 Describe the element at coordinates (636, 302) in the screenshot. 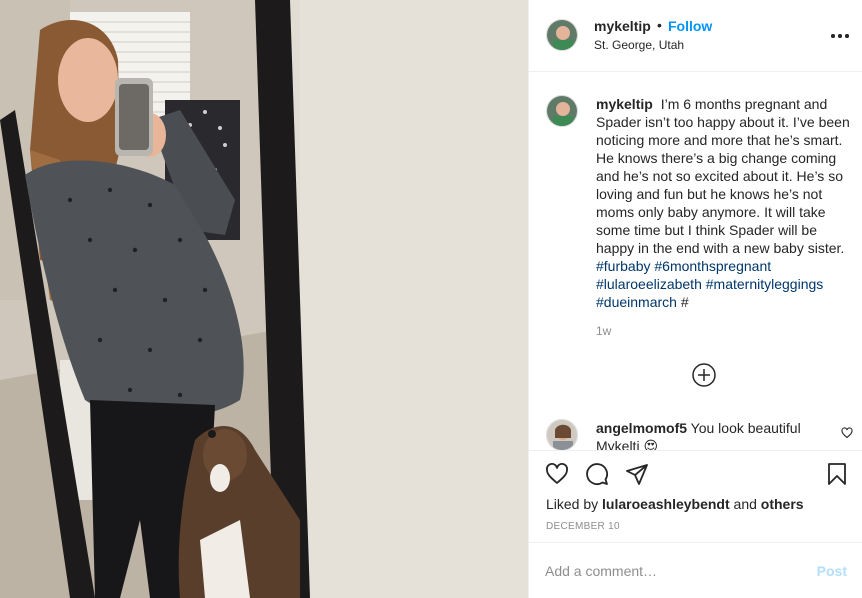

I see `hashtag-link: #dueinmarch` at that location.